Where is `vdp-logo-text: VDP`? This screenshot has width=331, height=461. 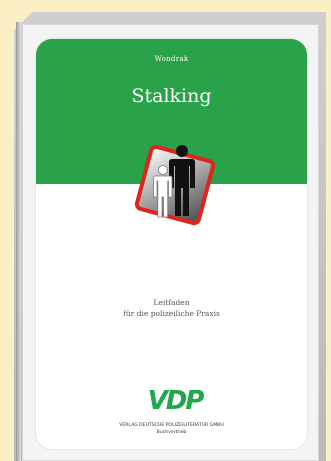 vdp-logo-text: VDP is located at coordinates (176, 400).